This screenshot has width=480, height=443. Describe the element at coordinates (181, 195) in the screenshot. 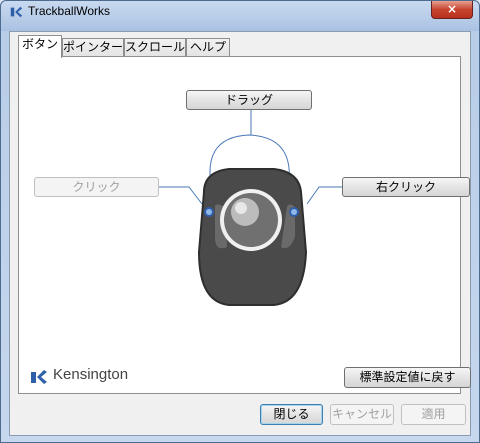

I see `click-connector-line` at that location.